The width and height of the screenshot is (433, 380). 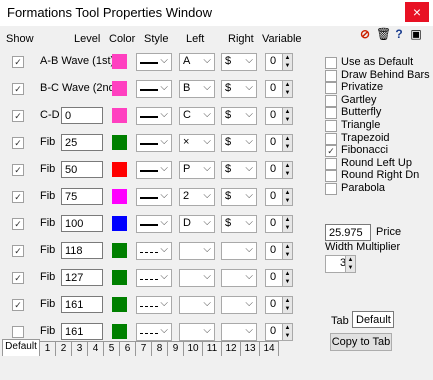 I want to click on tab-name-field: Default, so click(x=373, y=319).